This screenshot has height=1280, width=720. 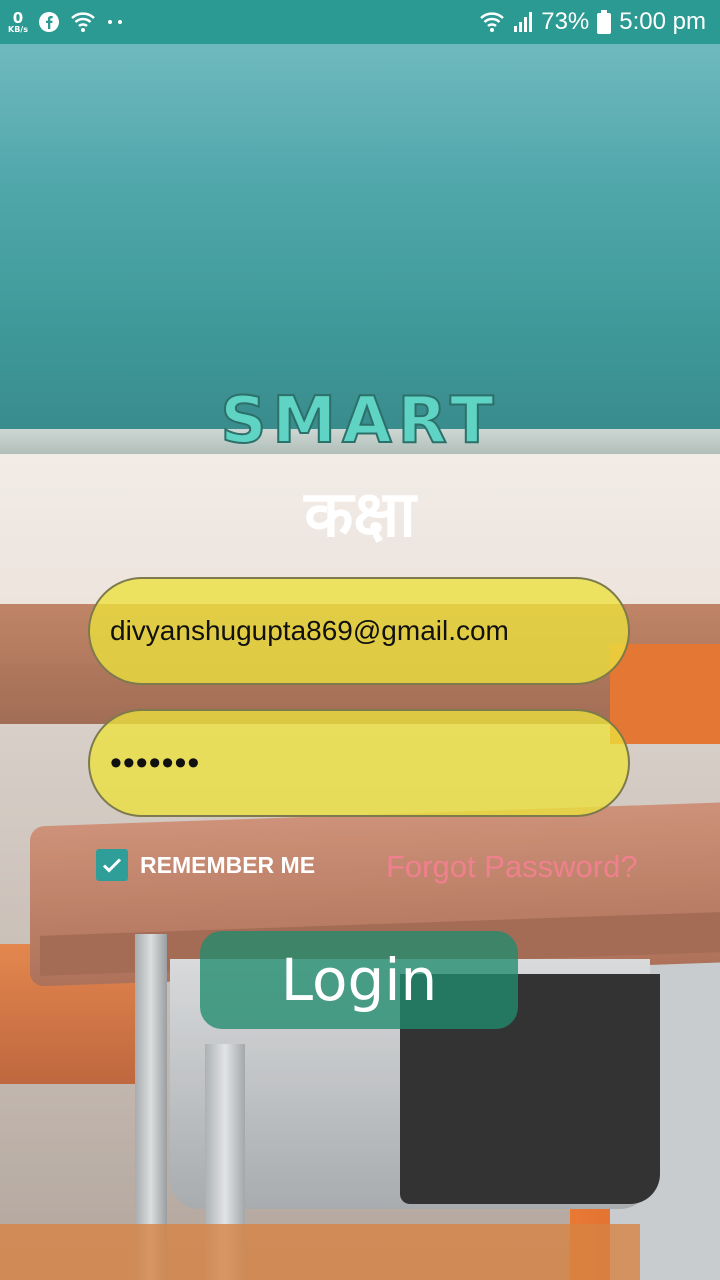 What do you see at coordinates (359, 980) in the screenshot?
I see `login-button: Login` at bounding box center [359, 980].